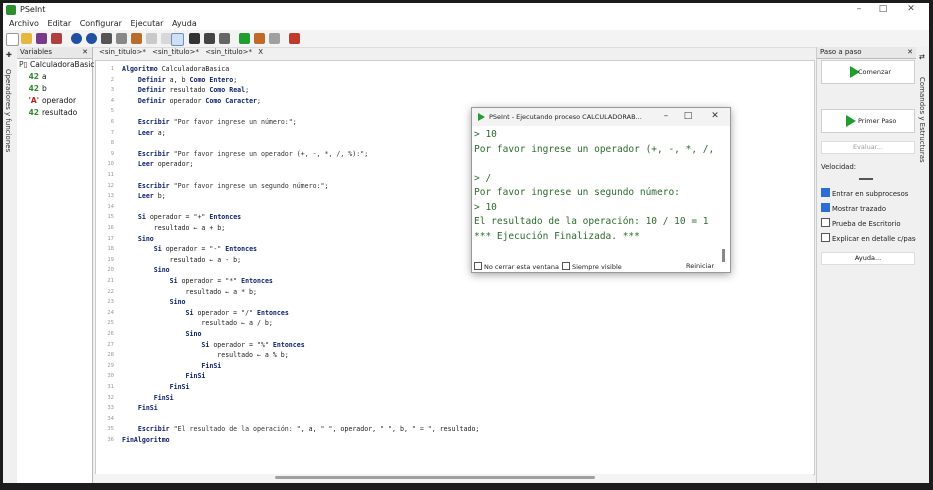  What do you see at coordinates (455, 292) in the screenshot?
I see `code-line: 22 resultado ← a * b;` at bounding box center [455, 292].